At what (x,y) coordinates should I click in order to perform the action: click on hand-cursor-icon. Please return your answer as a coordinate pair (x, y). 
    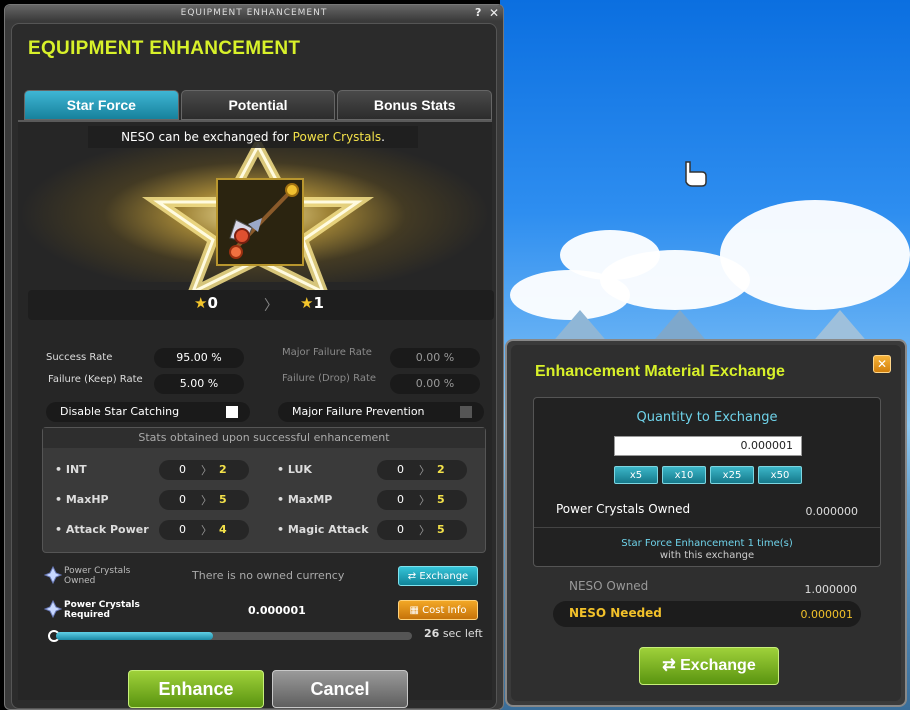
    Looking at the image, I should click on (696, 174).